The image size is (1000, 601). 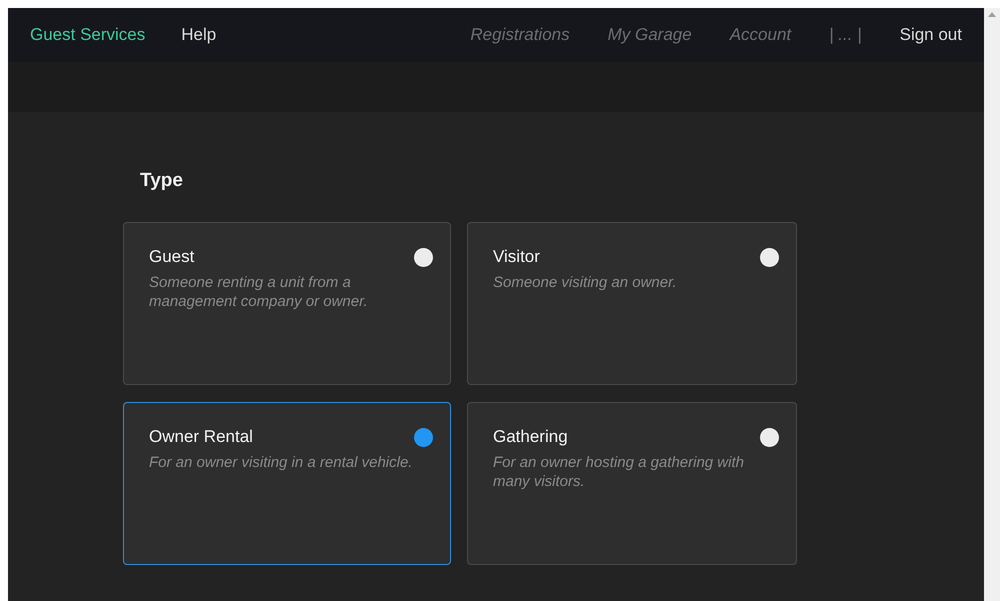 What do you see at coordinates (516, 257) in the screenshot?
I see `option-title: Visitor` at bounding box center [516, 257].